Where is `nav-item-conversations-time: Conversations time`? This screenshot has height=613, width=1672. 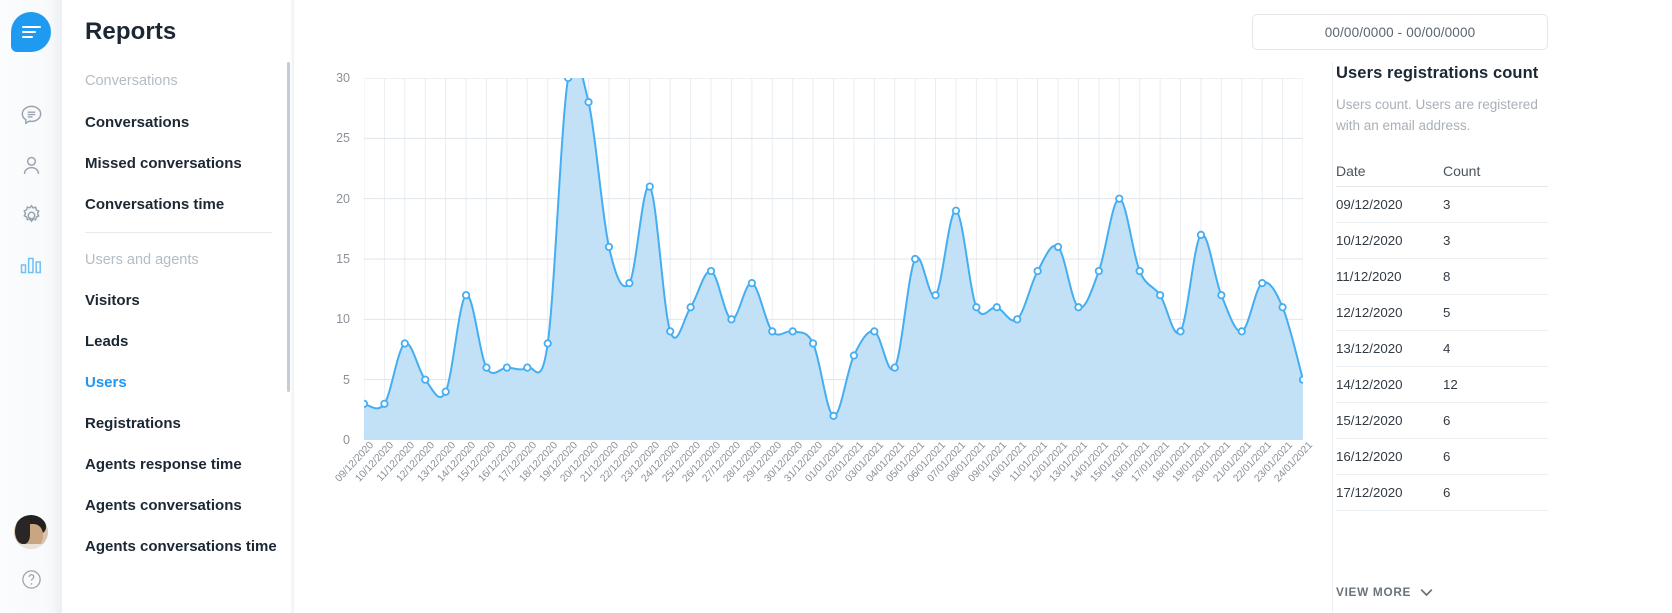 nav-item-conversations-time: Conversations time is located at coordinates (189, 204).